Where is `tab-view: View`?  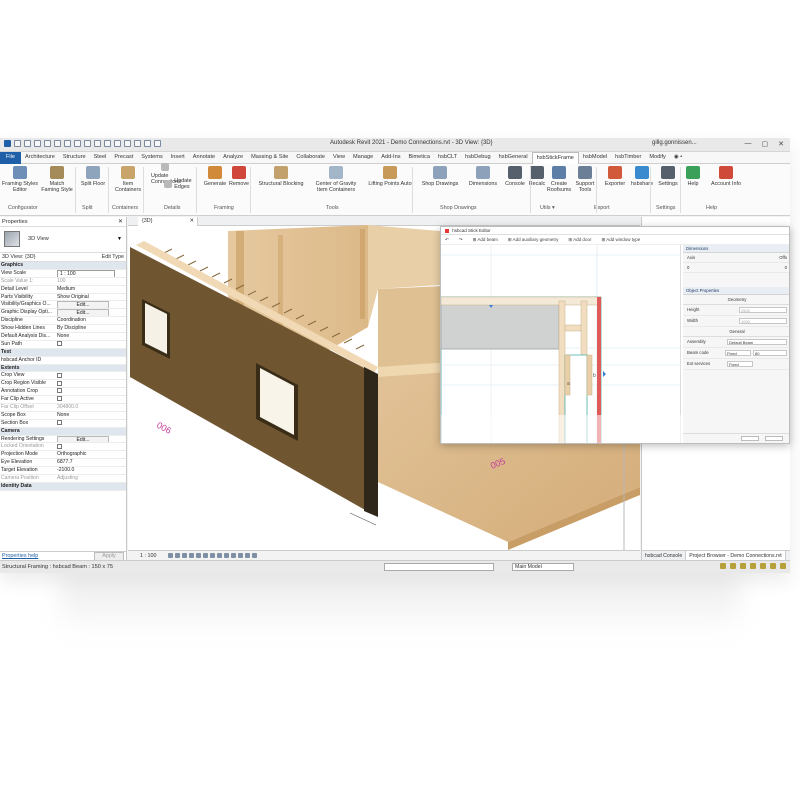
tab-view: View is located at coordinates (339, 158).